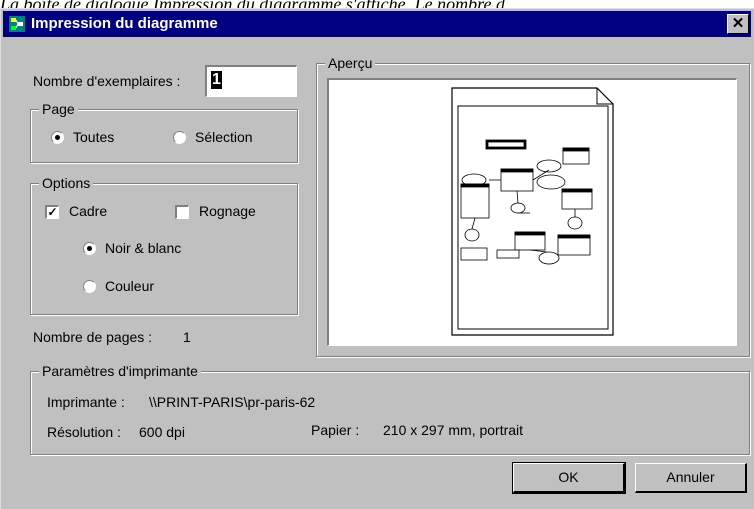 Image resolution: width=754 pixels, height=509 pixels. I want to click on page-count-label: Nombre de pages :, so click(93, 337).